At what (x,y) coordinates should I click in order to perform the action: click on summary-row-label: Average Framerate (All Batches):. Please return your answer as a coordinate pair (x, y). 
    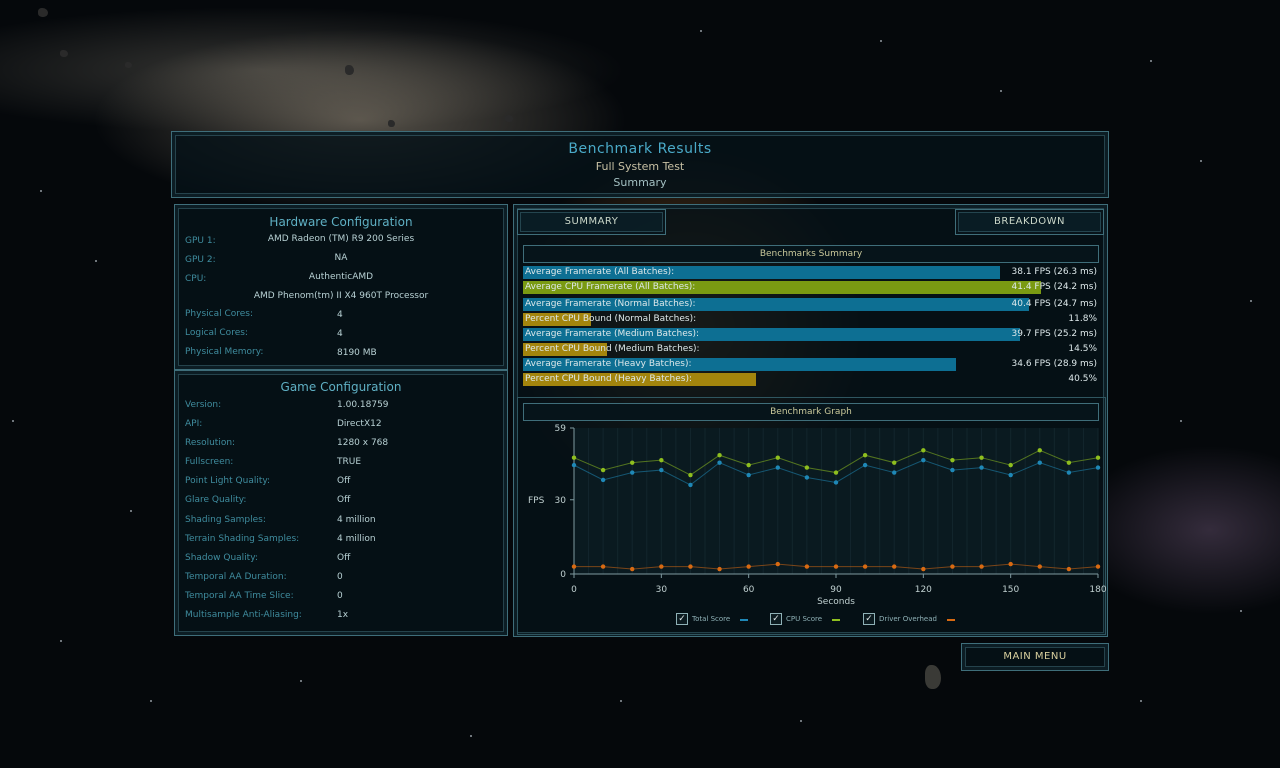
    Looking at the image, I should click on (600, 272).